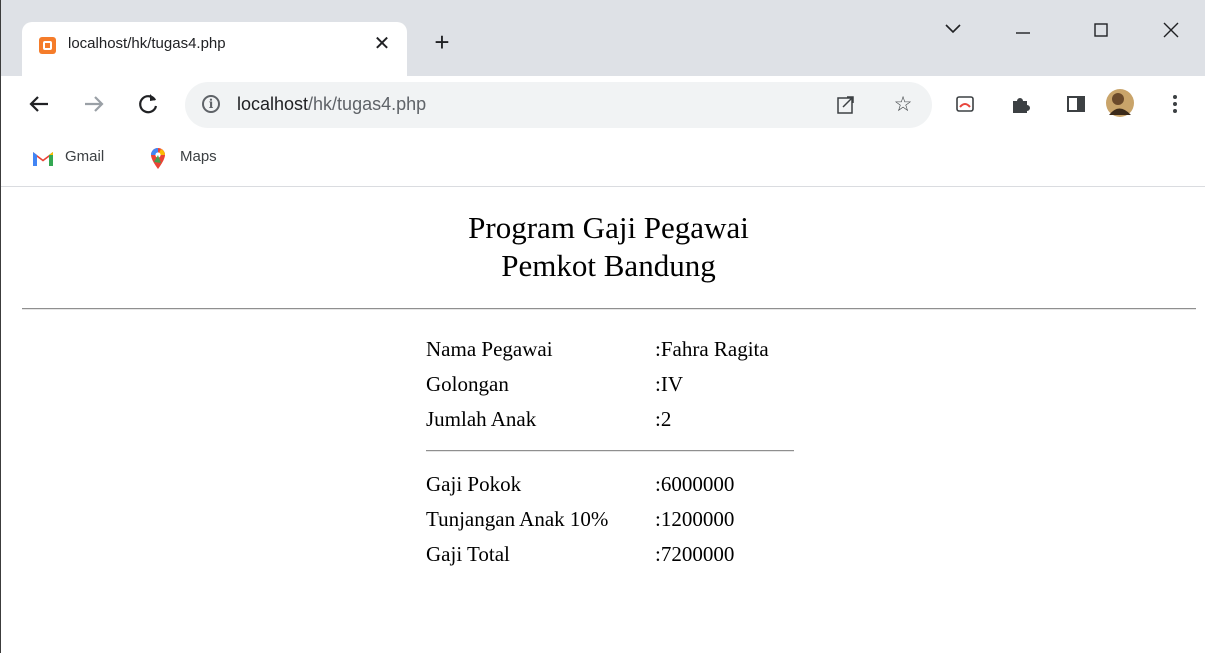  Describe the element at coordinates (608, 227) in the screenshot. I see `title-line-1: Program Gaji Pegawai` at that location.